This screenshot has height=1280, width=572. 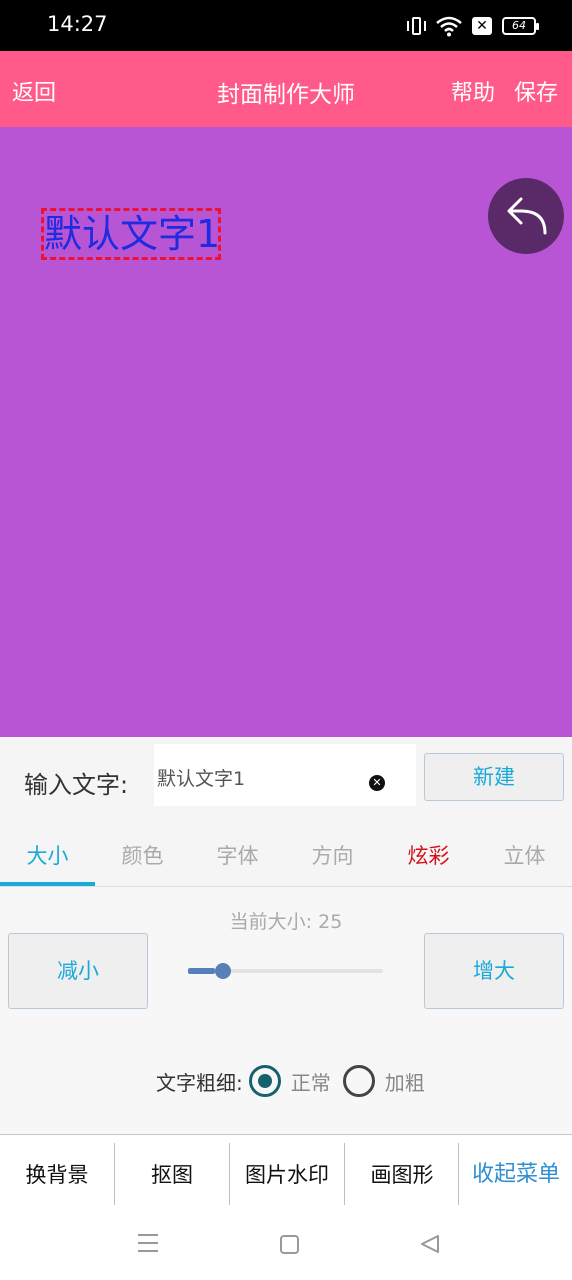 I want to click on current-size-value: 25, so click(x=330, y=922).